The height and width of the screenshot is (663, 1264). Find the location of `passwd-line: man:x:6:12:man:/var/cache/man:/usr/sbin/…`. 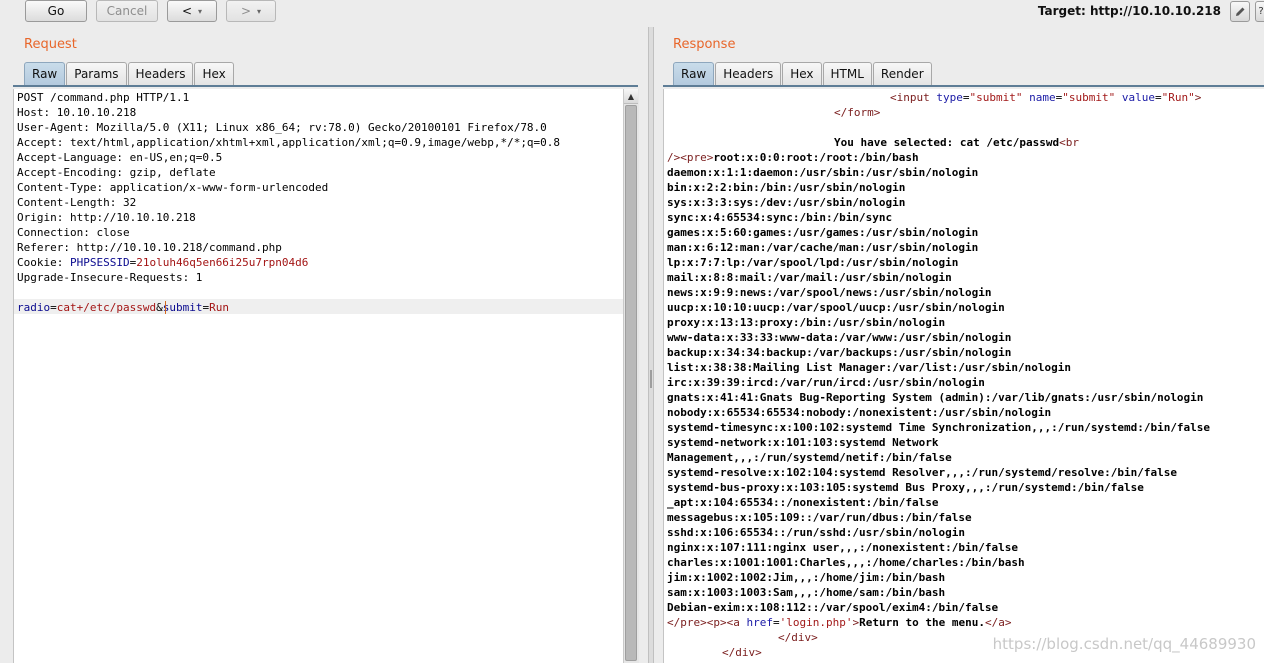

passwd-line: man:x:6:12:man:/var/cache/man:/usr/sbin/… is located at coordinates (823, 247).